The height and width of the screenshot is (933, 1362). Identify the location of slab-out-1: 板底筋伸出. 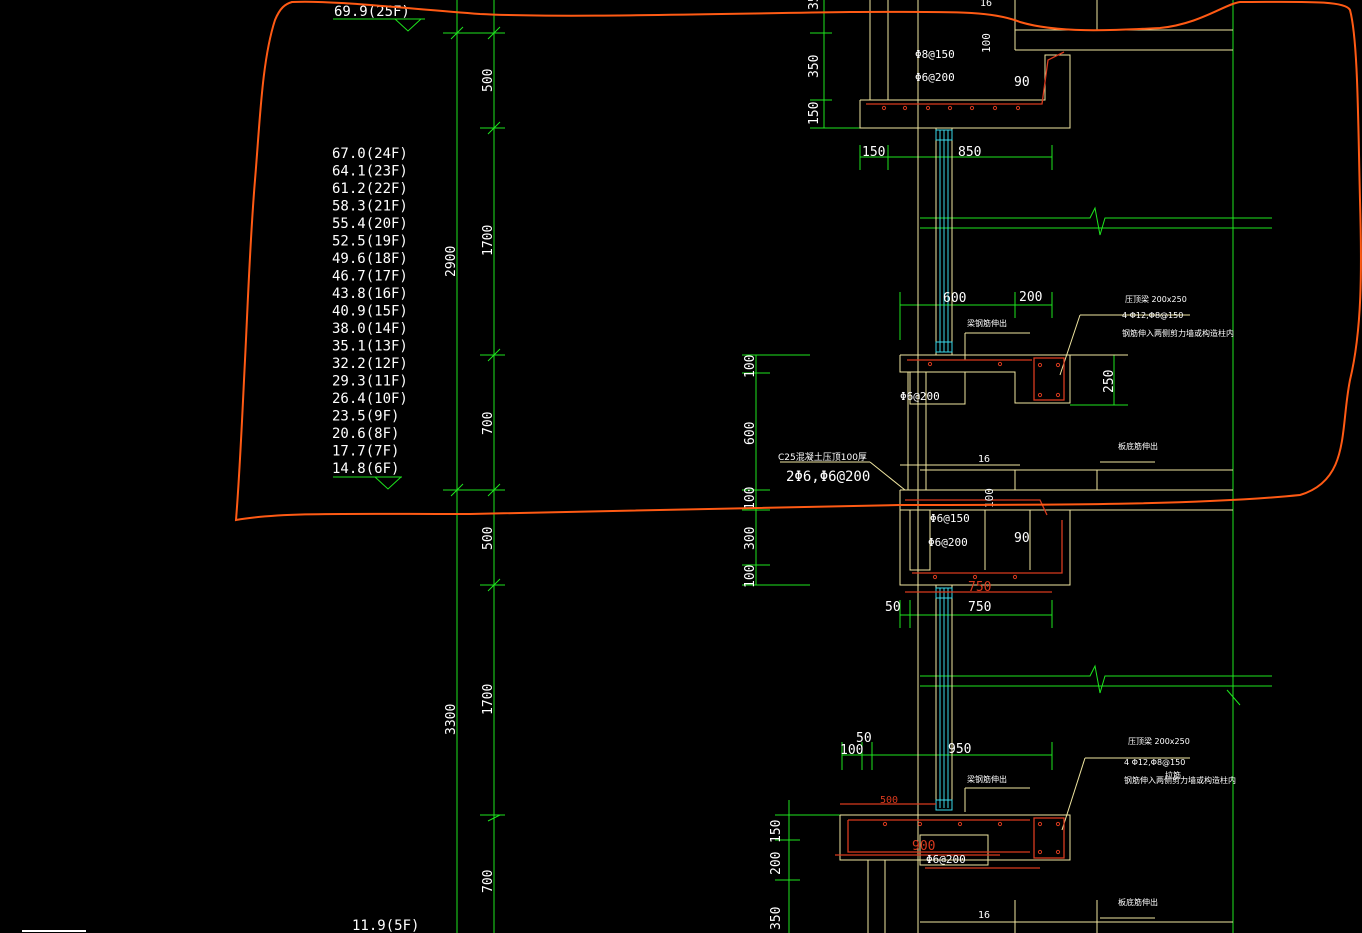
(1138, 446).